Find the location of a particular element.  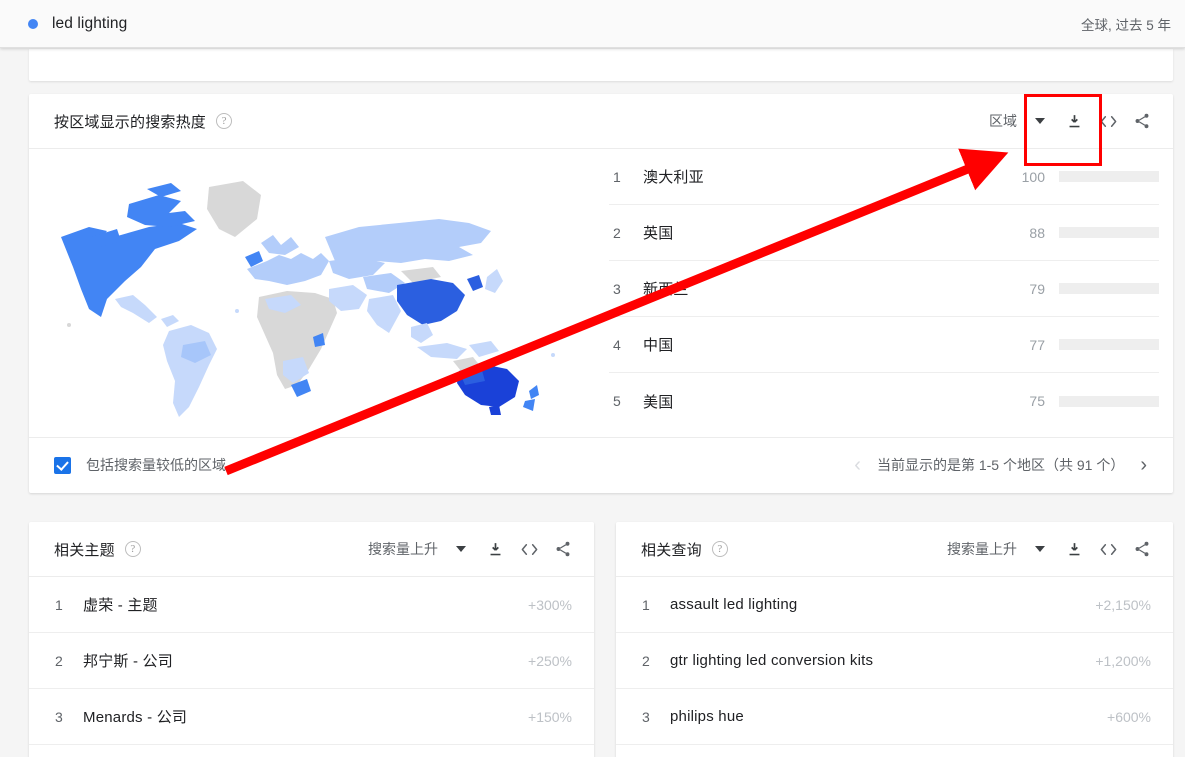

table-row: 3 新西兰 79 is located at coordinates (884, 289).